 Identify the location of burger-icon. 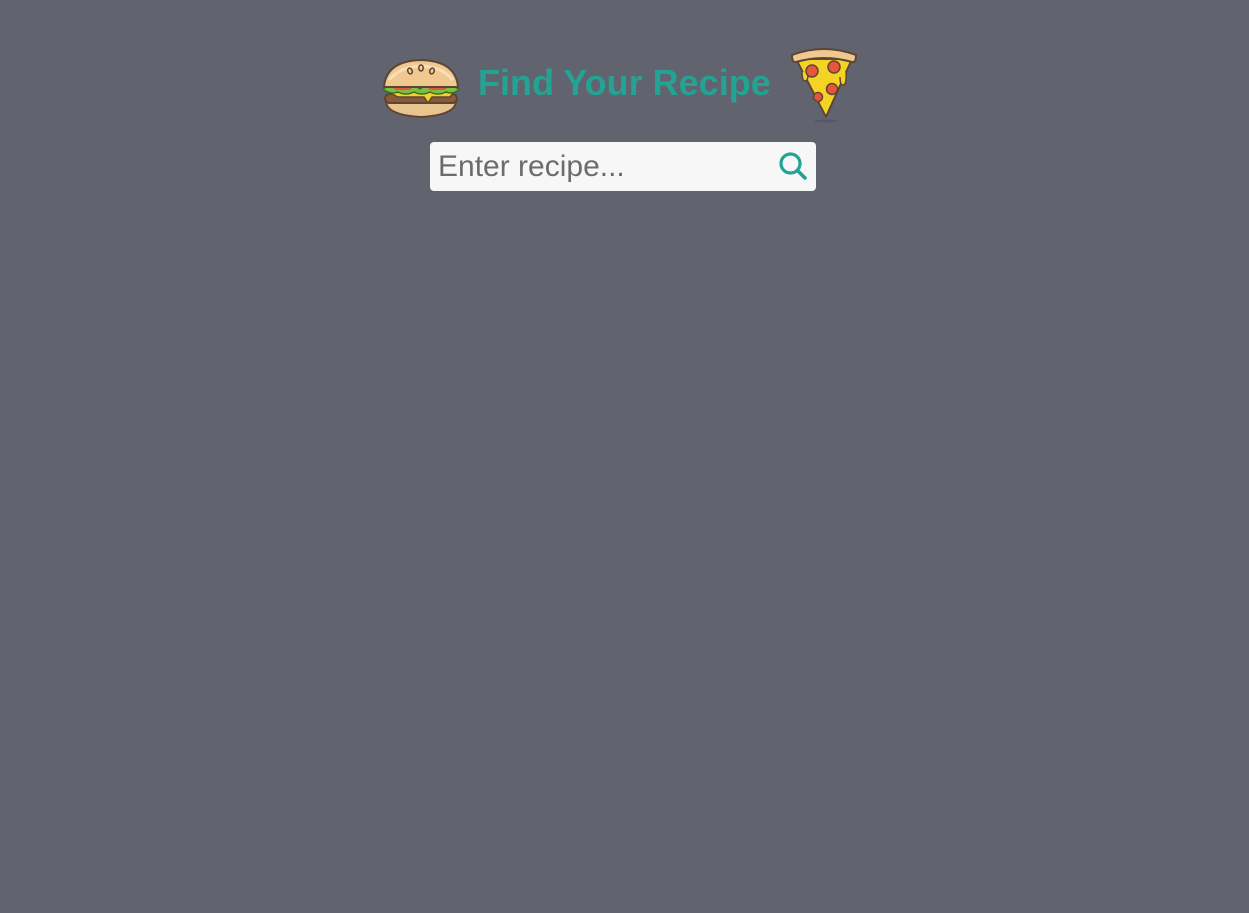
(421, 89).